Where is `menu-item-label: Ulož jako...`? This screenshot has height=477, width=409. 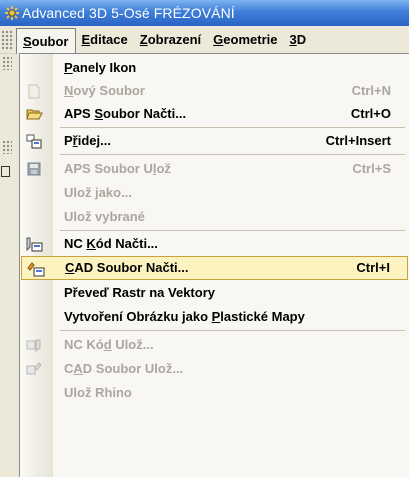
menu-item-label: Ulož jako... is located at coordinates (98, 192).